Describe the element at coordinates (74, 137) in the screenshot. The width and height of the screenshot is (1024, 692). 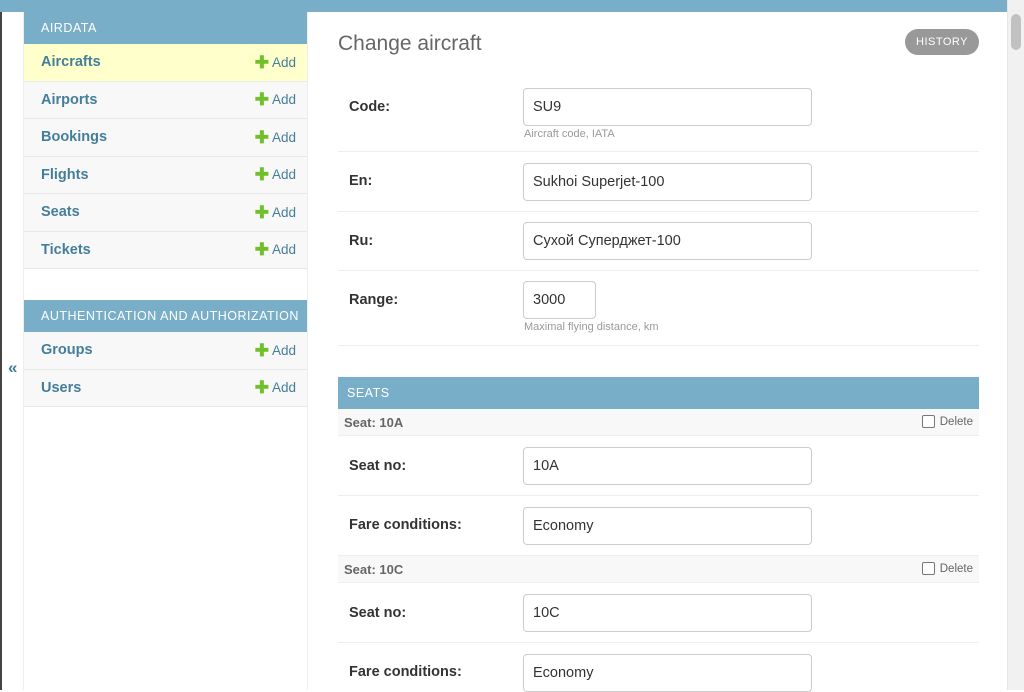
I see `sidebar-link-bookings: Bookings` at that location.